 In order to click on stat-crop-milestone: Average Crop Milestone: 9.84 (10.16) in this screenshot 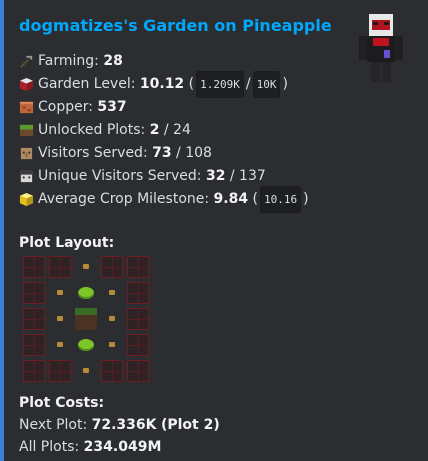, I will do `click(164, 199)`.